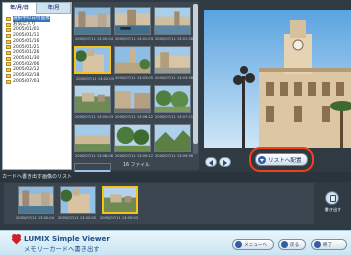  I want to click on file-count: 16 ファイル, so click(136, 165).